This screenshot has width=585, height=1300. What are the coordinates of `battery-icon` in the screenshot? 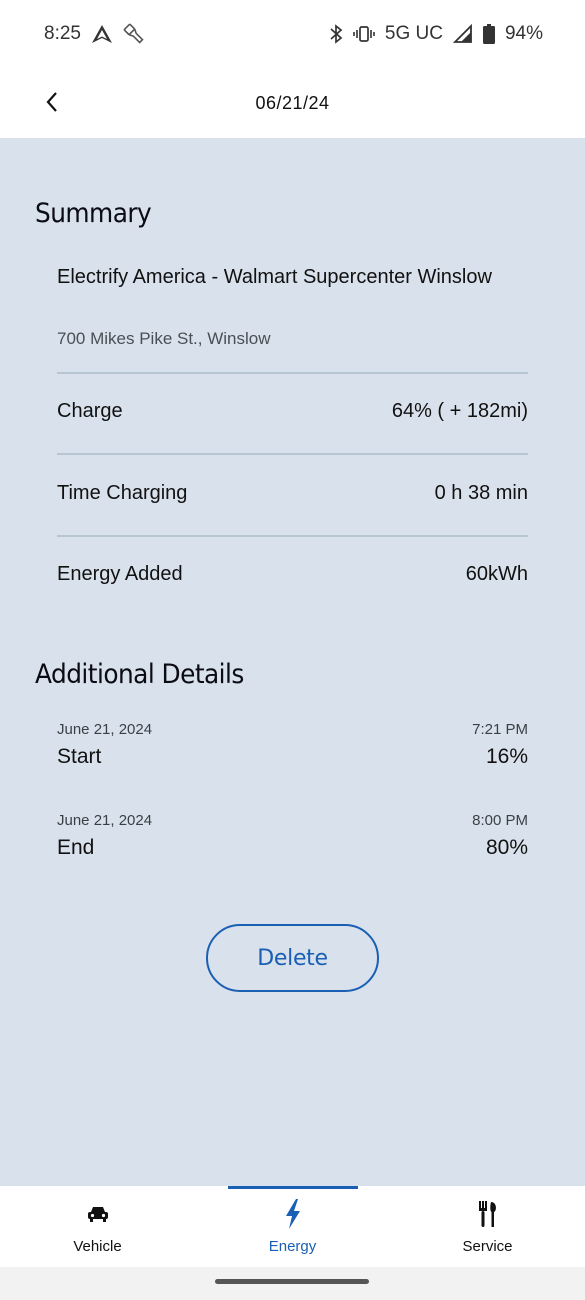 It's located at (488, 34).